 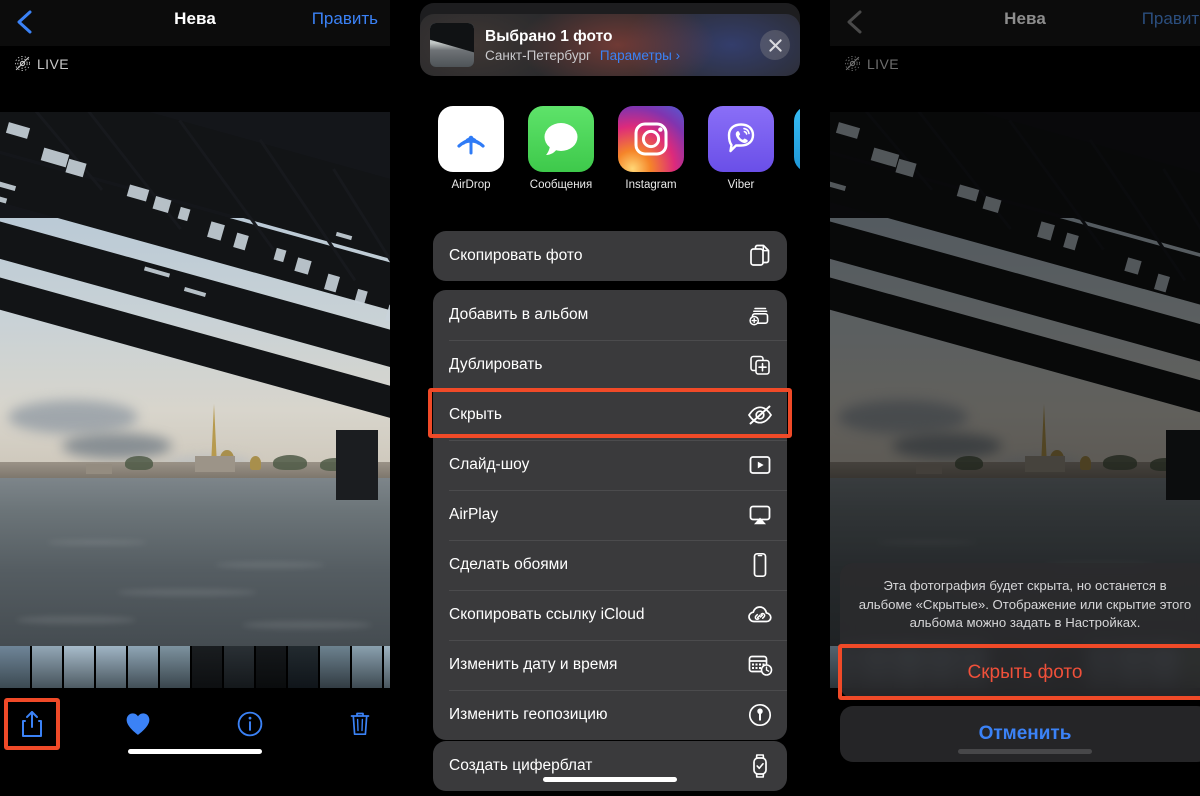 I want to click on menu-item-hide: Скрыть, so click(x=610, y=415).